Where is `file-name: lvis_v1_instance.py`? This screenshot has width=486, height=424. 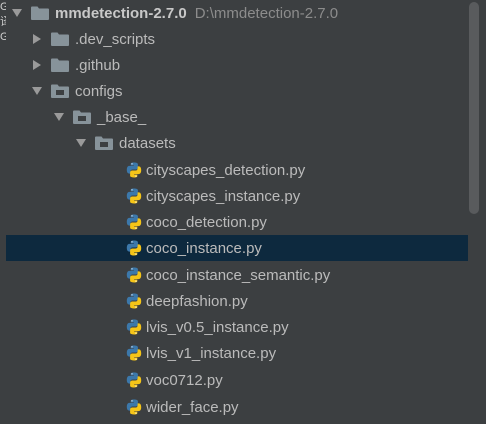
file-name: lvis_v1_instance.py is located at coordinates (211, 353).